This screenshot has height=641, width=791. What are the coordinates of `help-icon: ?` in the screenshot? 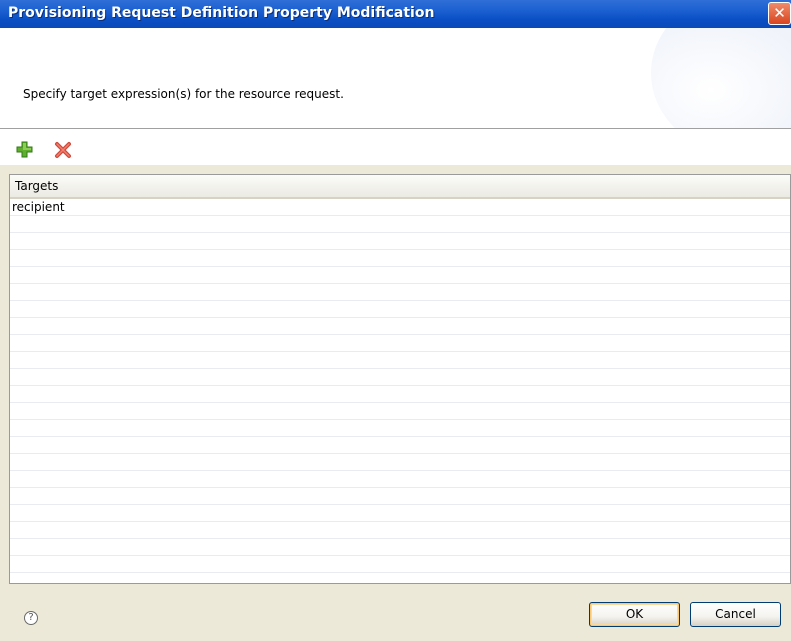 It's located at (31, 618).